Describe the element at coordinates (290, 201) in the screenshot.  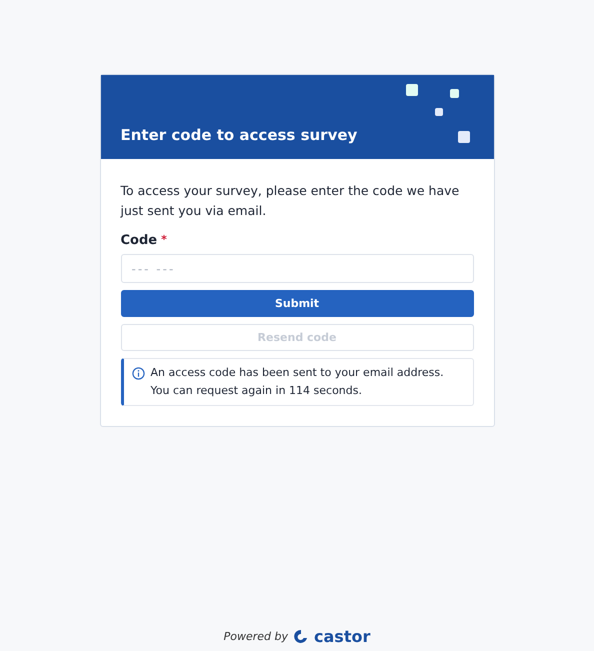
I see `intro-text: To access your survey, please enter the code we have just sent you via email.` at that location.